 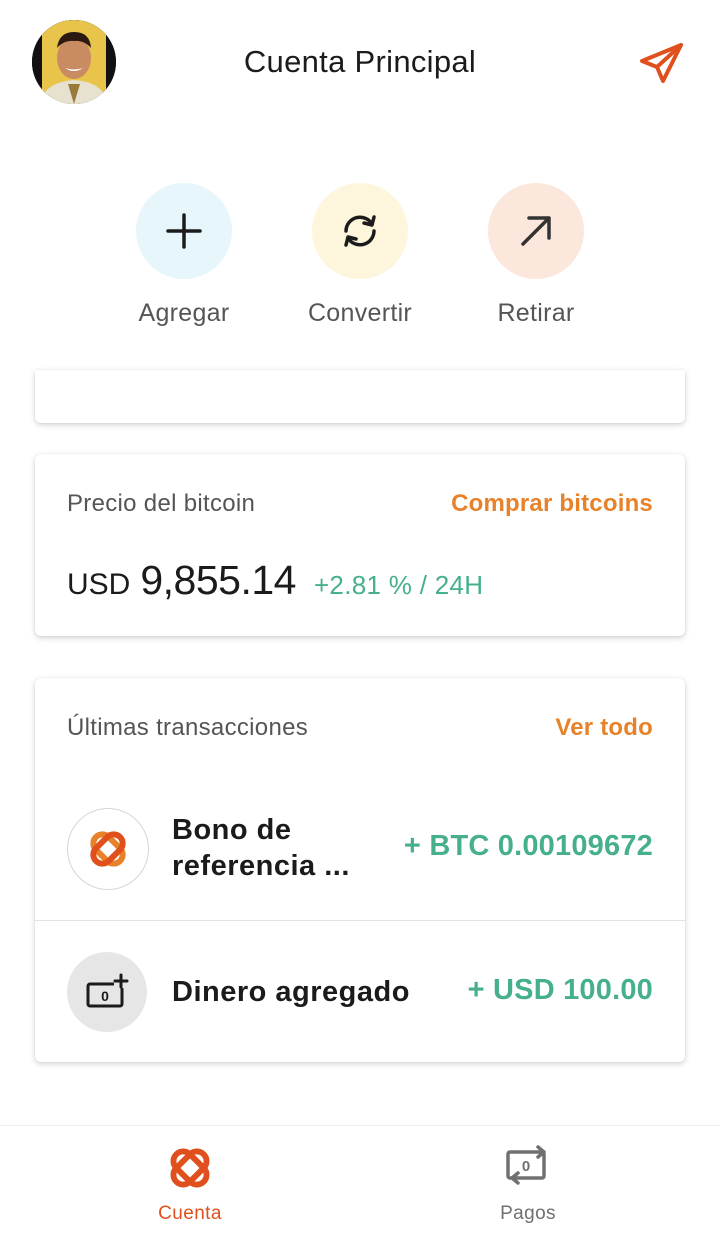 What do you see at coordinates (360, 849) in the screenshot?
I see `transaction-row-referral: Bono de referencia ... + BTC 0.00109672` at bounding box center [360, 849].